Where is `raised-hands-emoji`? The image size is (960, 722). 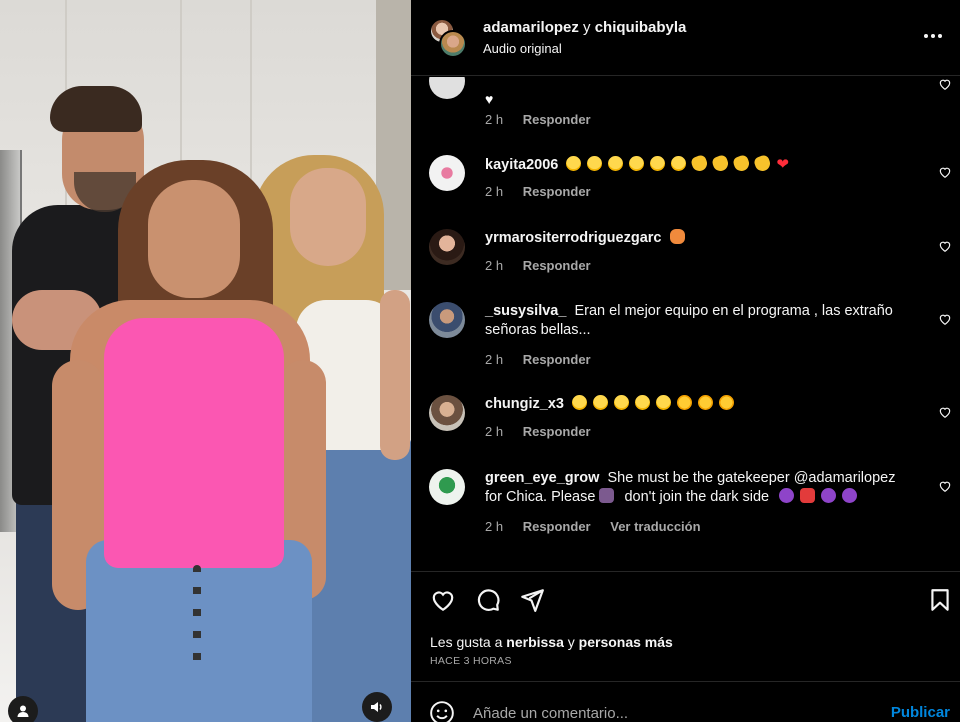
raised-hands-emoji is located at coordinates (677, 236).